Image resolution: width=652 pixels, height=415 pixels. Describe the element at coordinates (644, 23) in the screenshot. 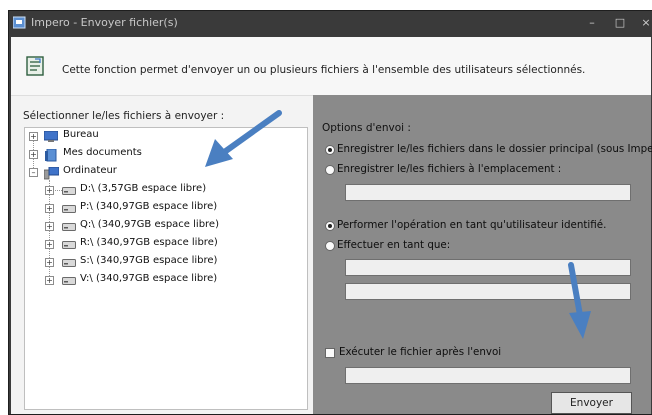

I see `close-button: ×` at that location.